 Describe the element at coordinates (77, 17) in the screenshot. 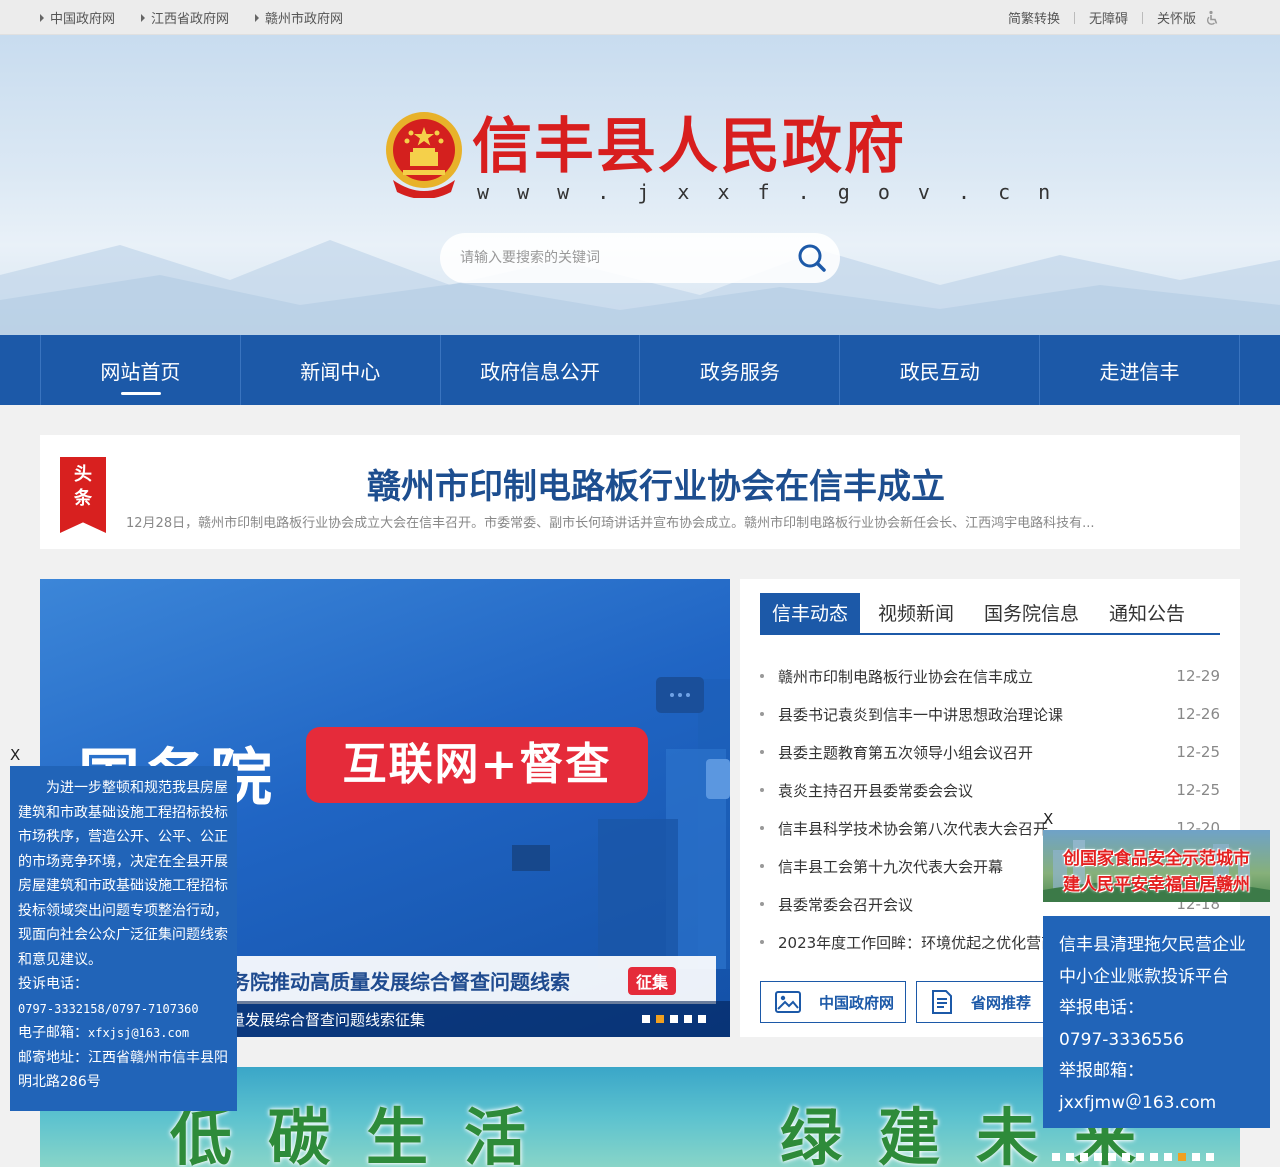

I see `top-link-gov-cn: 中国政府网` at that location.